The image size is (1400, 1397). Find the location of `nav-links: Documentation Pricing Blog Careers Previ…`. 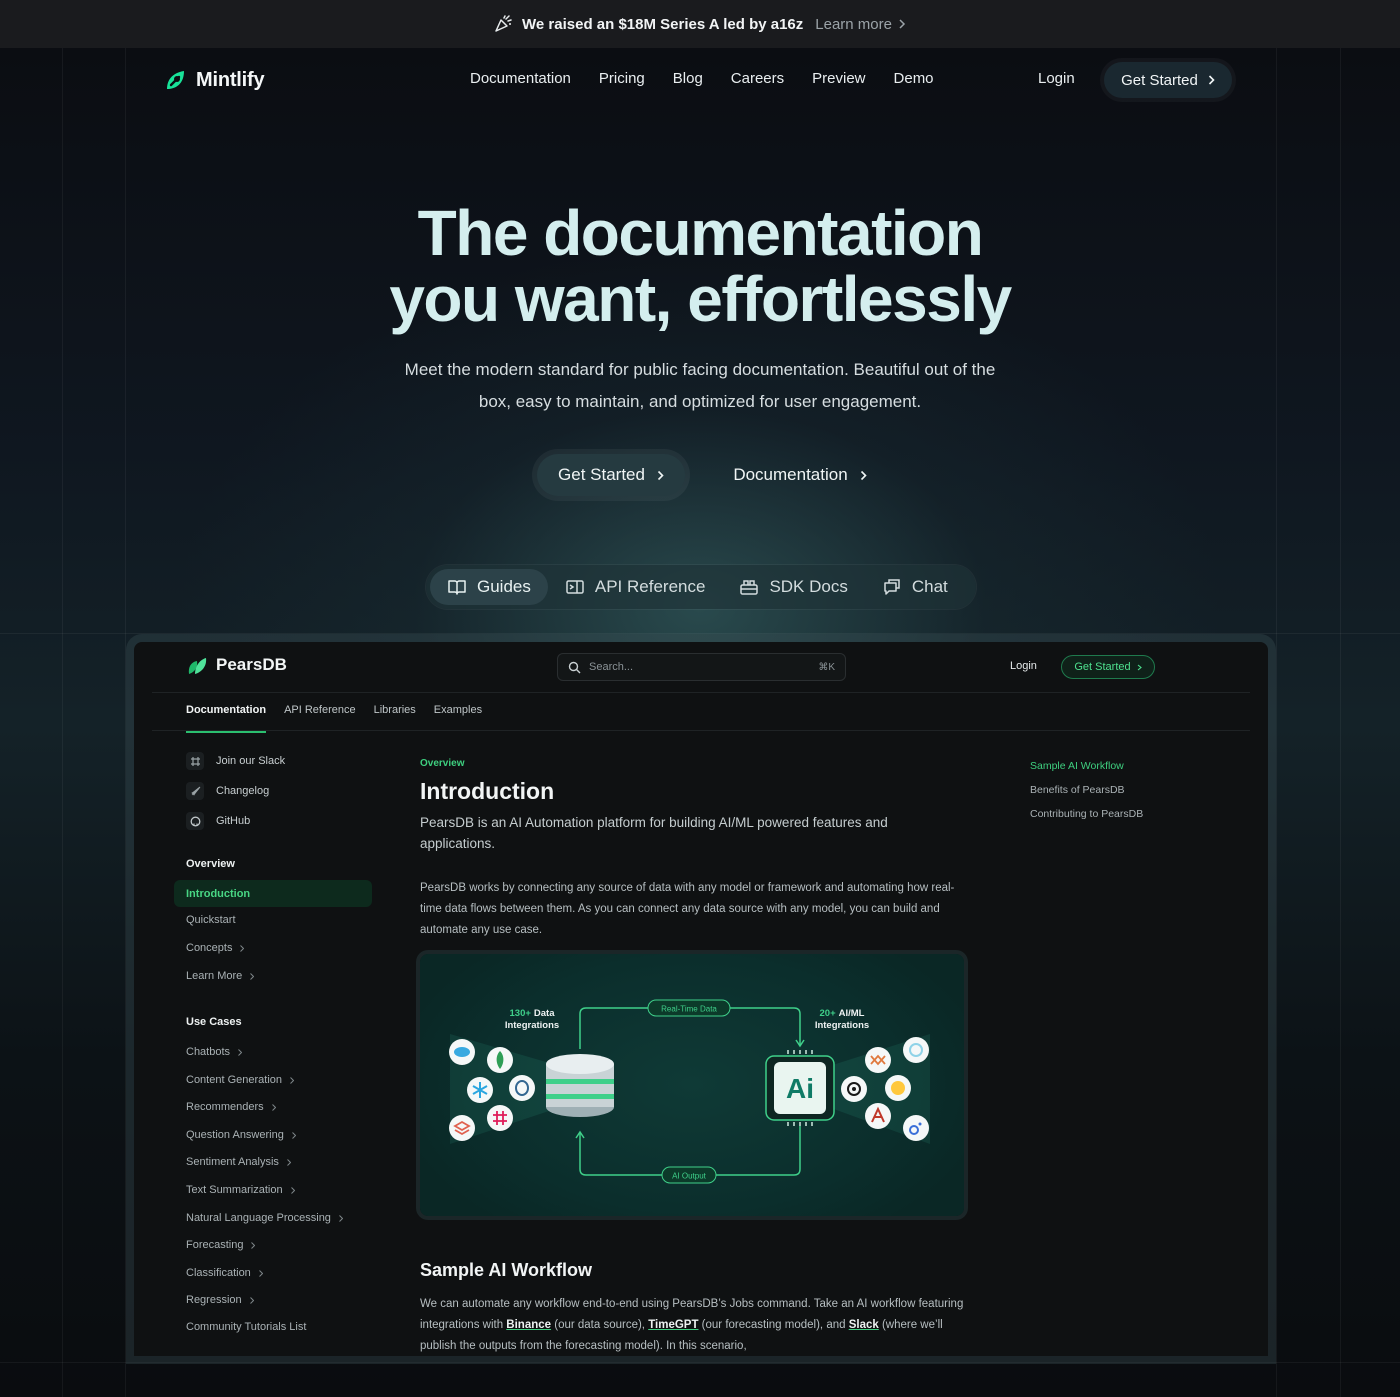

nav-links: Documentation Pricing Blog Careers Previ… is located at coordinates (702, 78).